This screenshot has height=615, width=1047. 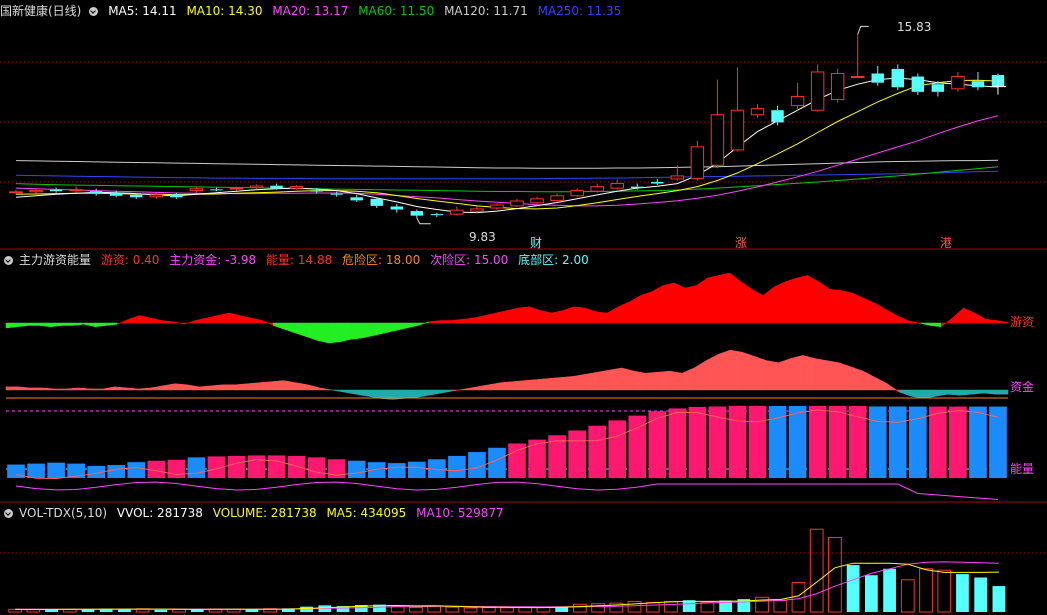 I want to click on high-pointer, so click(x=863, y=30).